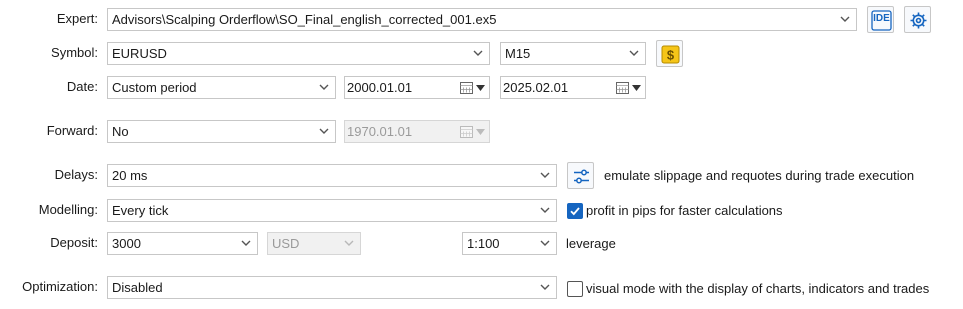 The height and width of the screenshot is (309, 963). Describe the element at coordinates (380, 131) in the screenshot. I see `forward-date-value: 1970.01.01` at that location.